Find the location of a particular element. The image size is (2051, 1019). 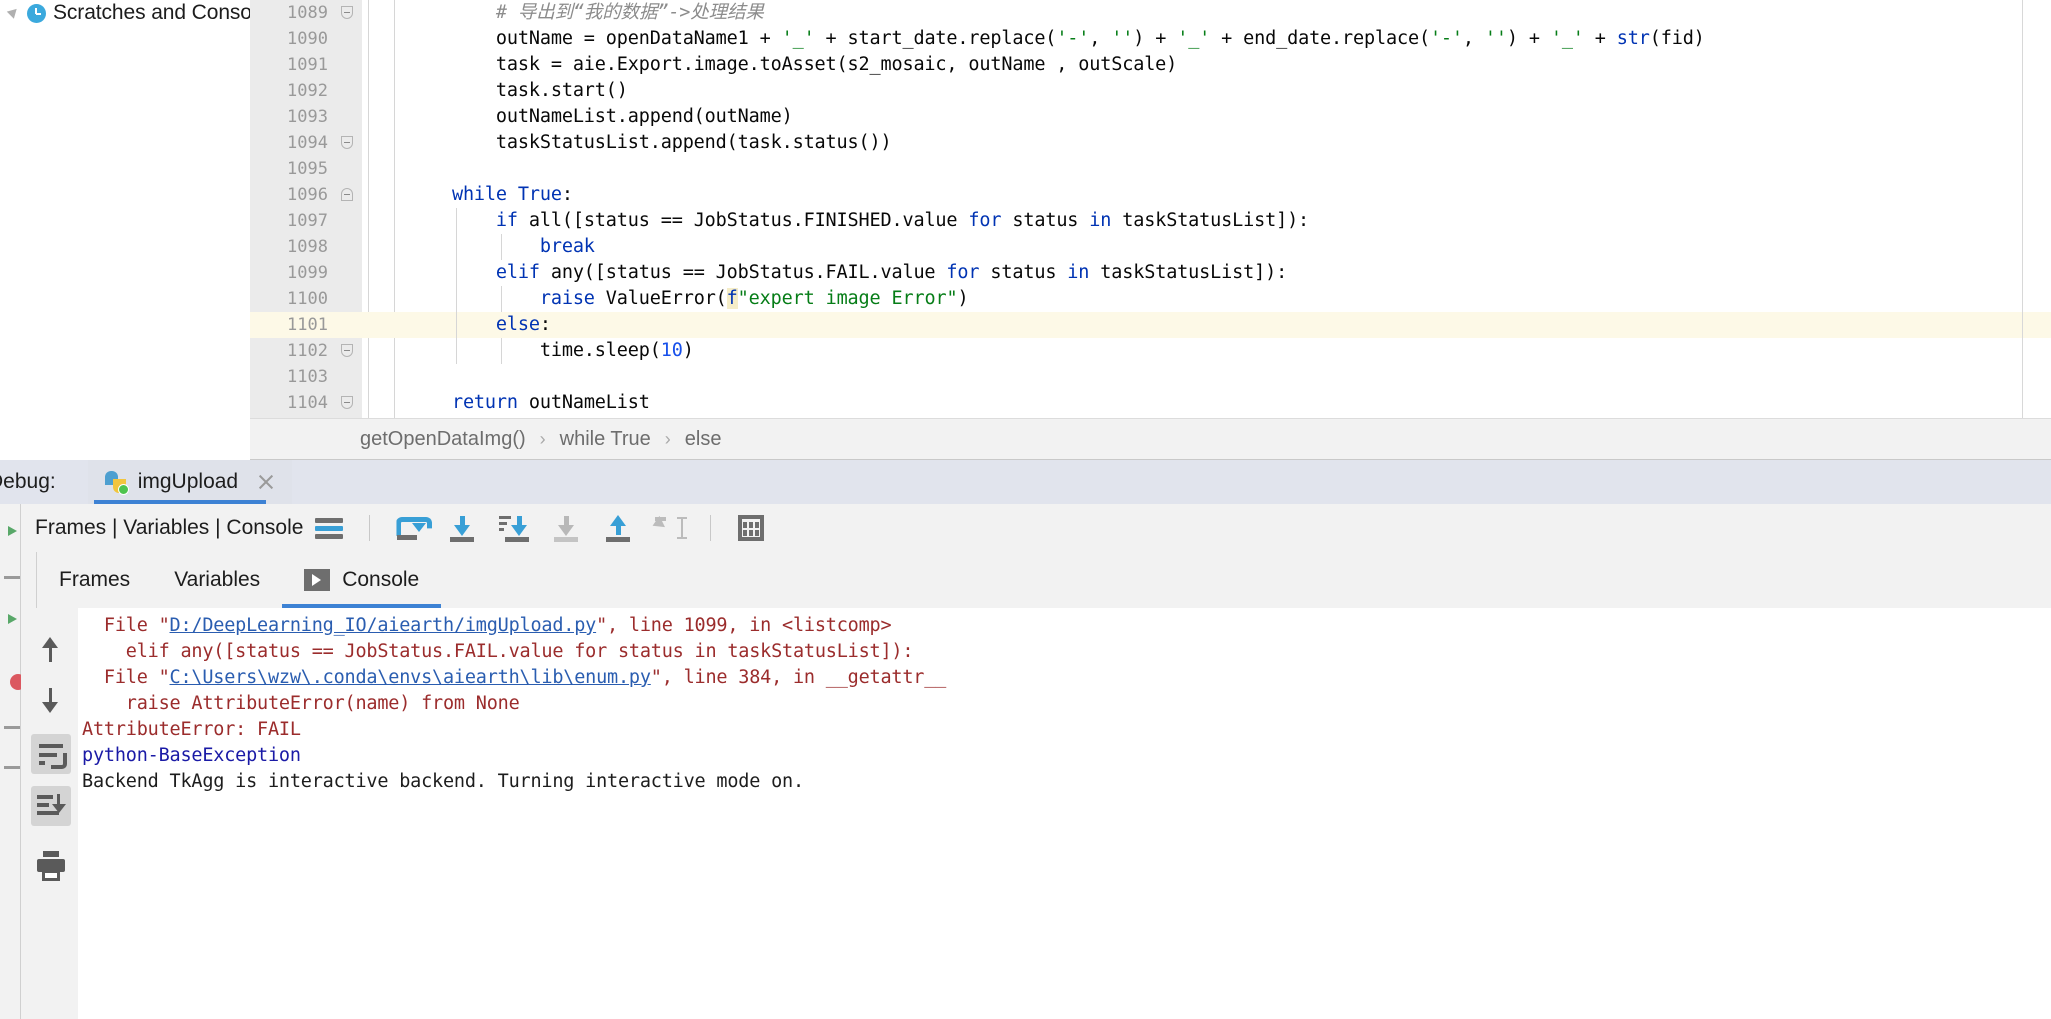

code-line-text: return outNameList is located at coordinates (550, 402).